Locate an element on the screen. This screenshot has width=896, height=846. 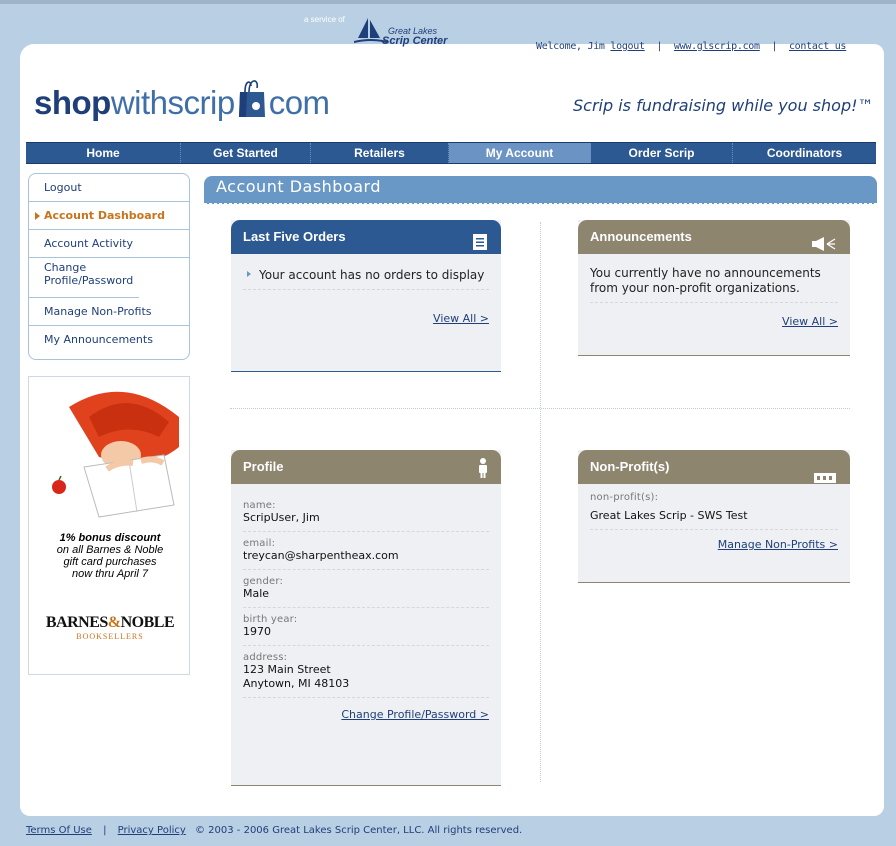
service-logo: a service of Great Lakes Scrip Center is located at coordinates (389, 31).